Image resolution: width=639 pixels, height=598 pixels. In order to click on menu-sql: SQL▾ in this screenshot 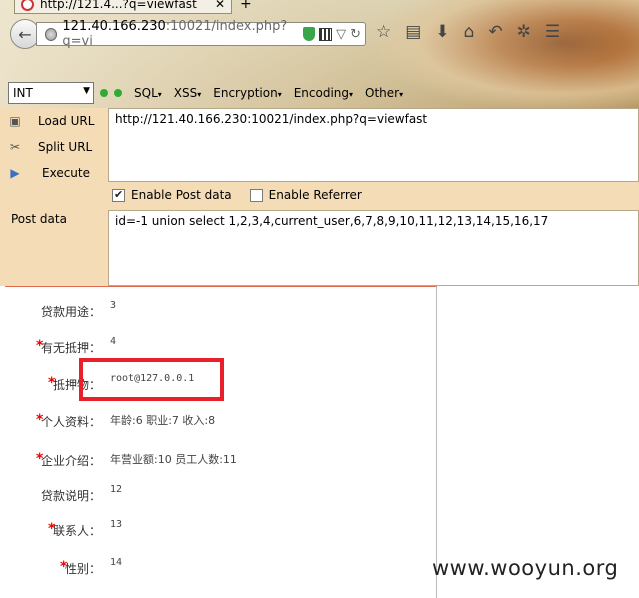, I will do `click(148, 93)`.